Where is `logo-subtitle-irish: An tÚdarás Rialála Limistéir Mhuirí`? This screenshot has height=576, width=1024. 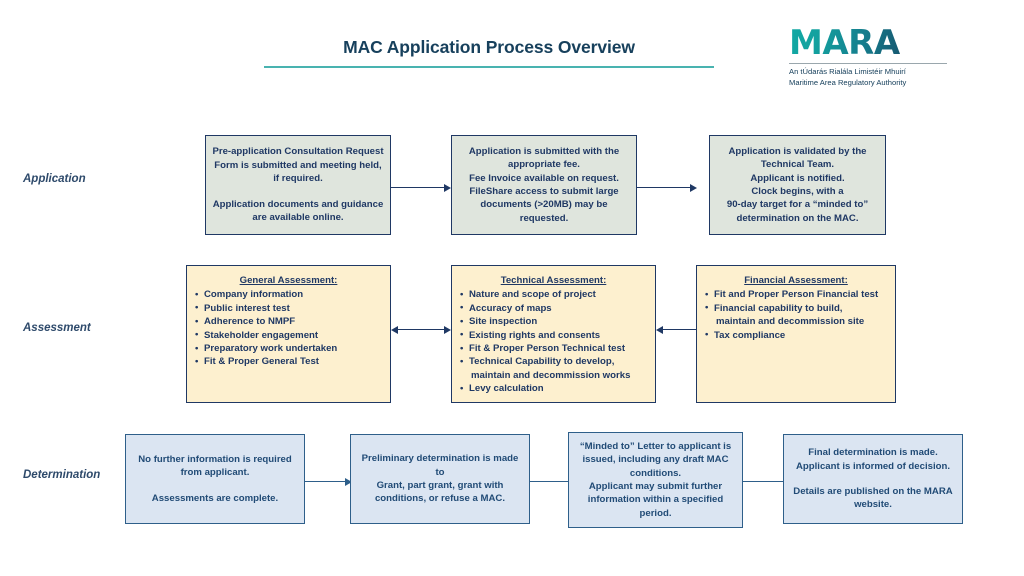 logo-subtitle-irish: An tÚdarás Rialála Limistéir Mhuirí is located at coordinates (847, 71).